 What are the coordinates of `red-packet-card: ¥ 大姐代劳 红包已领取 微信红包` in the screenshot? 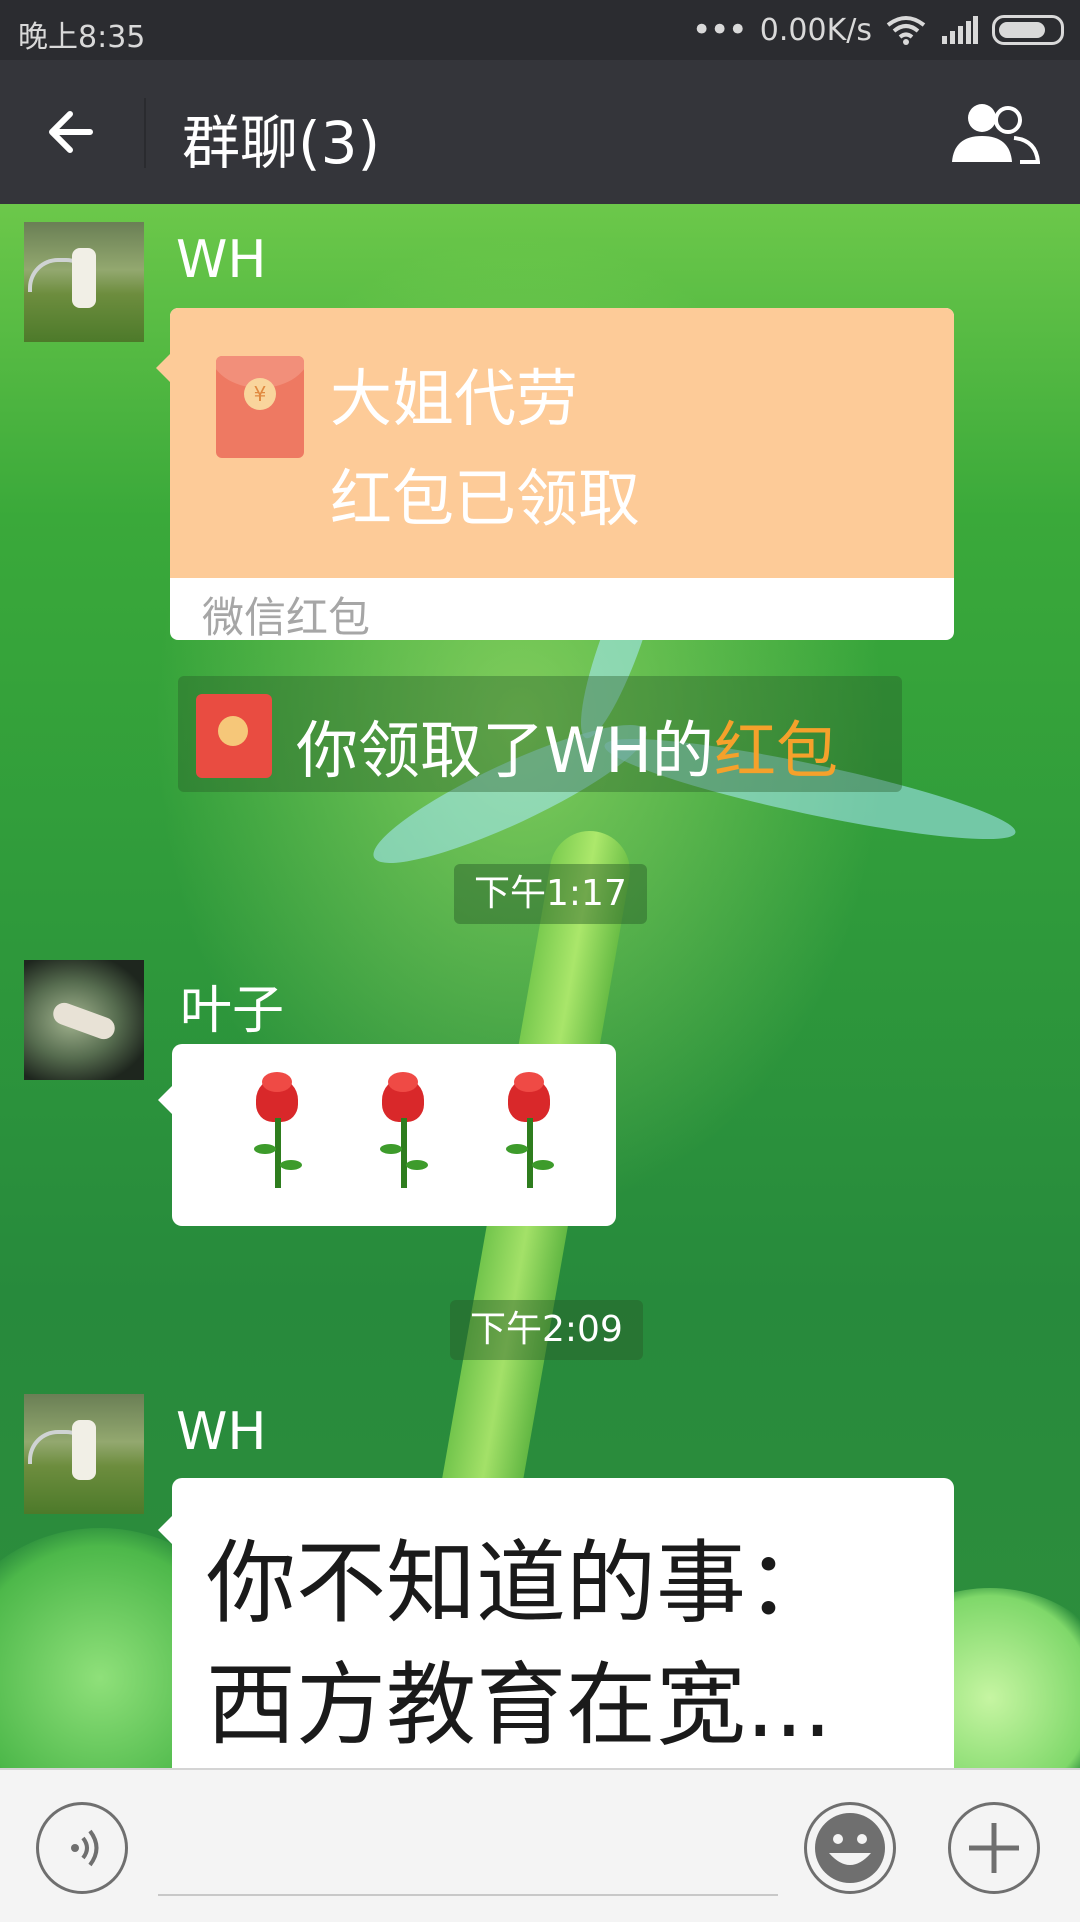 It's located at (562, 474).